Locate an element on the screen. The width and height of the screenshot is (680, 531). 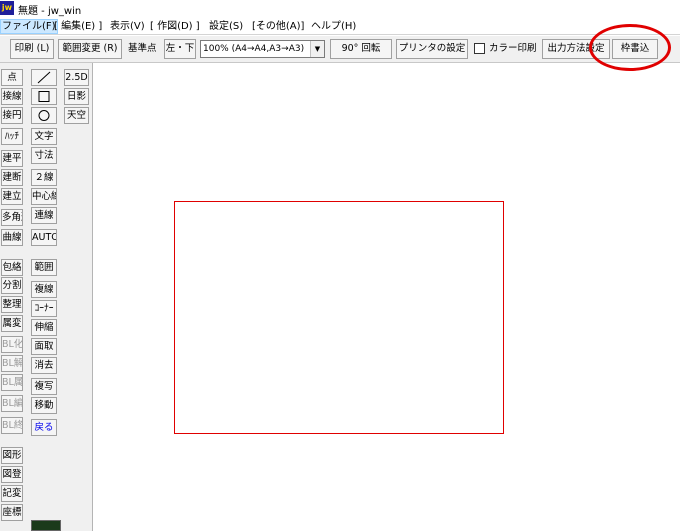
tool-circle is located at coordinates (44, 115).